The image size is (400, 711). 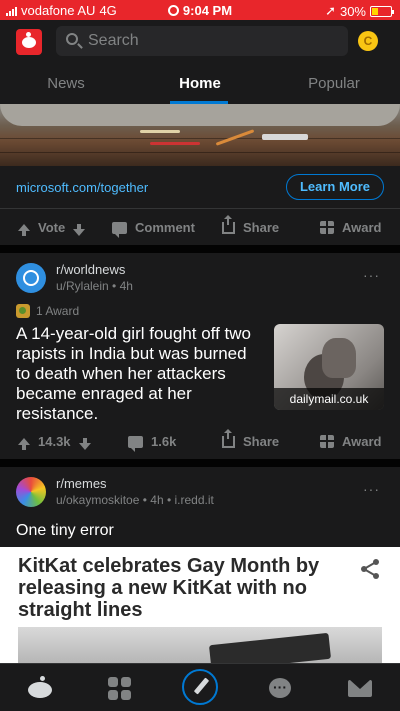 What do you see at coordinates (23, 311) in the screenshot?
I see `award-badge-icon` at bounding box center [23, 311].